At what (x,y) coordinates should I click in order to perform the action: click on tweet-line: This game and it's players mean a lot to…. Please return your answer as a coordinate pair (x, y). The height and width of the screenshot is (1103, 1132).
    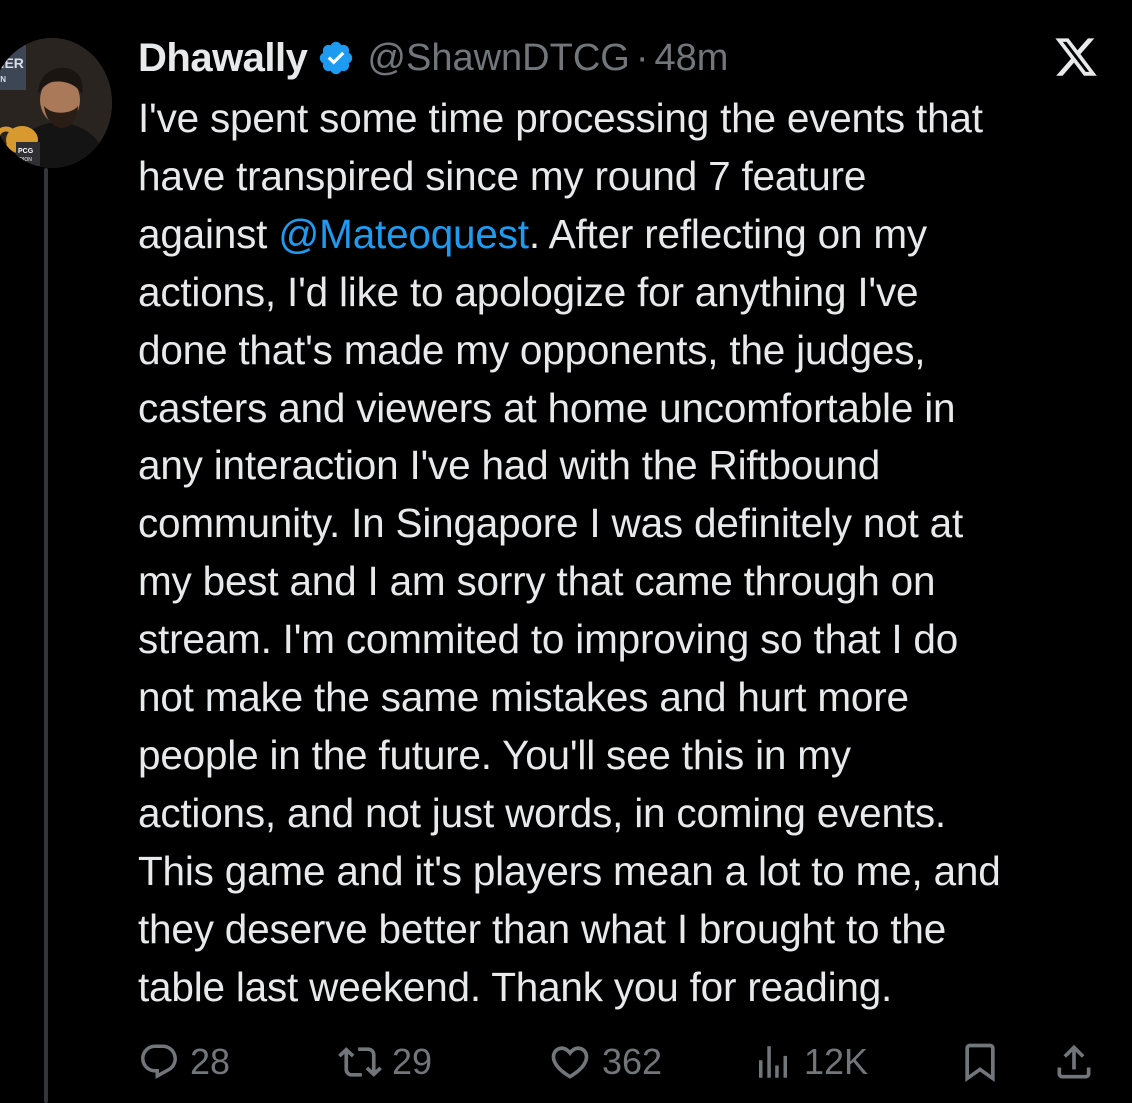
    Looking at the image, I should click on (633, 872).